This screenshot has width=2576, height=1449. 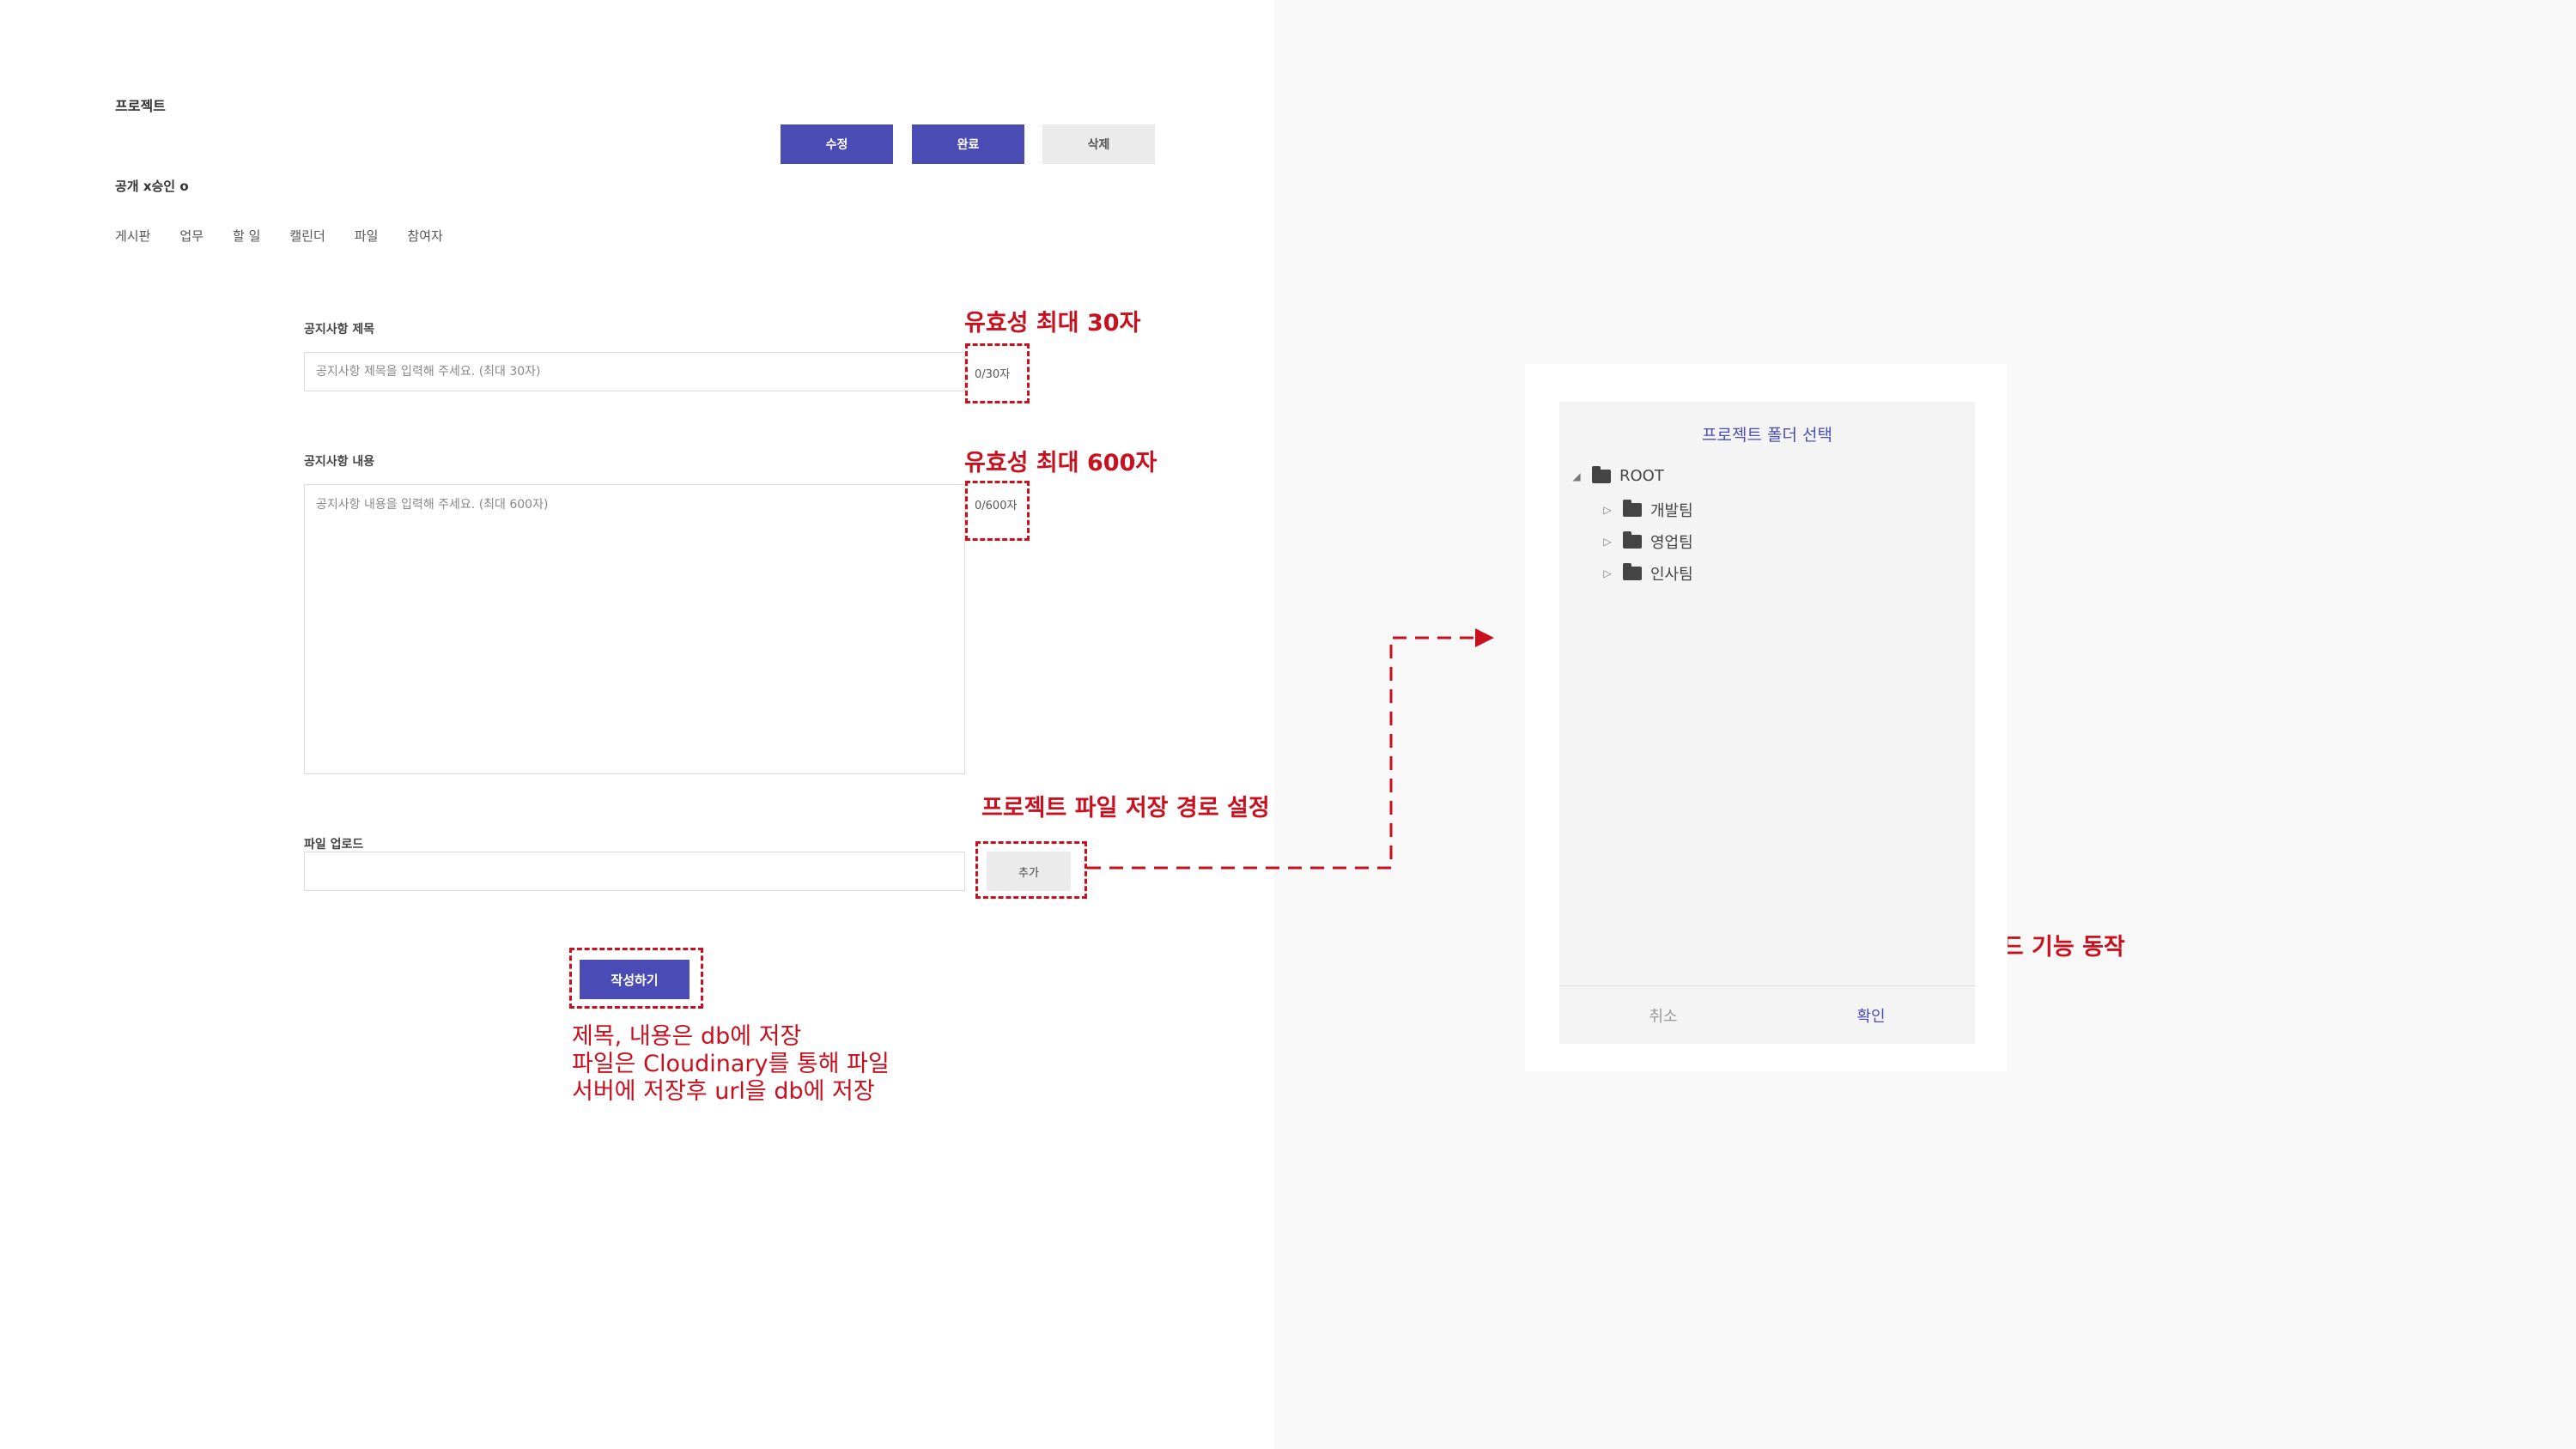 What do you see at coordinates (1647, 541) in the screenshot?
I see `tree-item-sales: ▷ 영업팀` at bounding box center [1647, 541].